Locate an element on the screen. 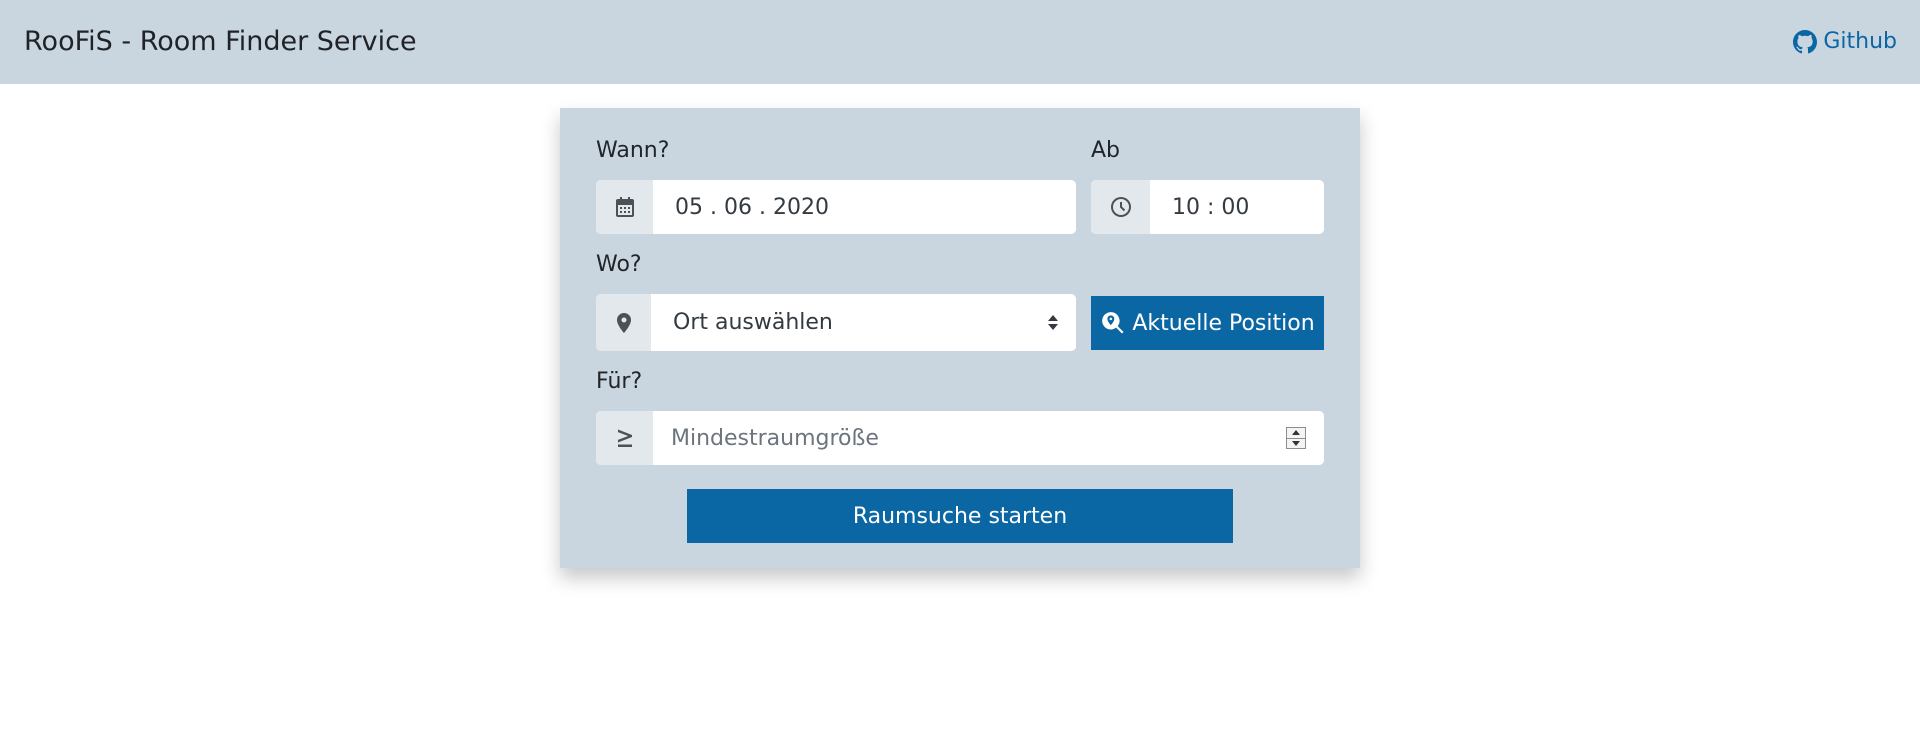 Image resolution: width=1920 pixels, height=738 pixels. date-input: 05 . 06 . 2020 is located at coordinates (864, 207).